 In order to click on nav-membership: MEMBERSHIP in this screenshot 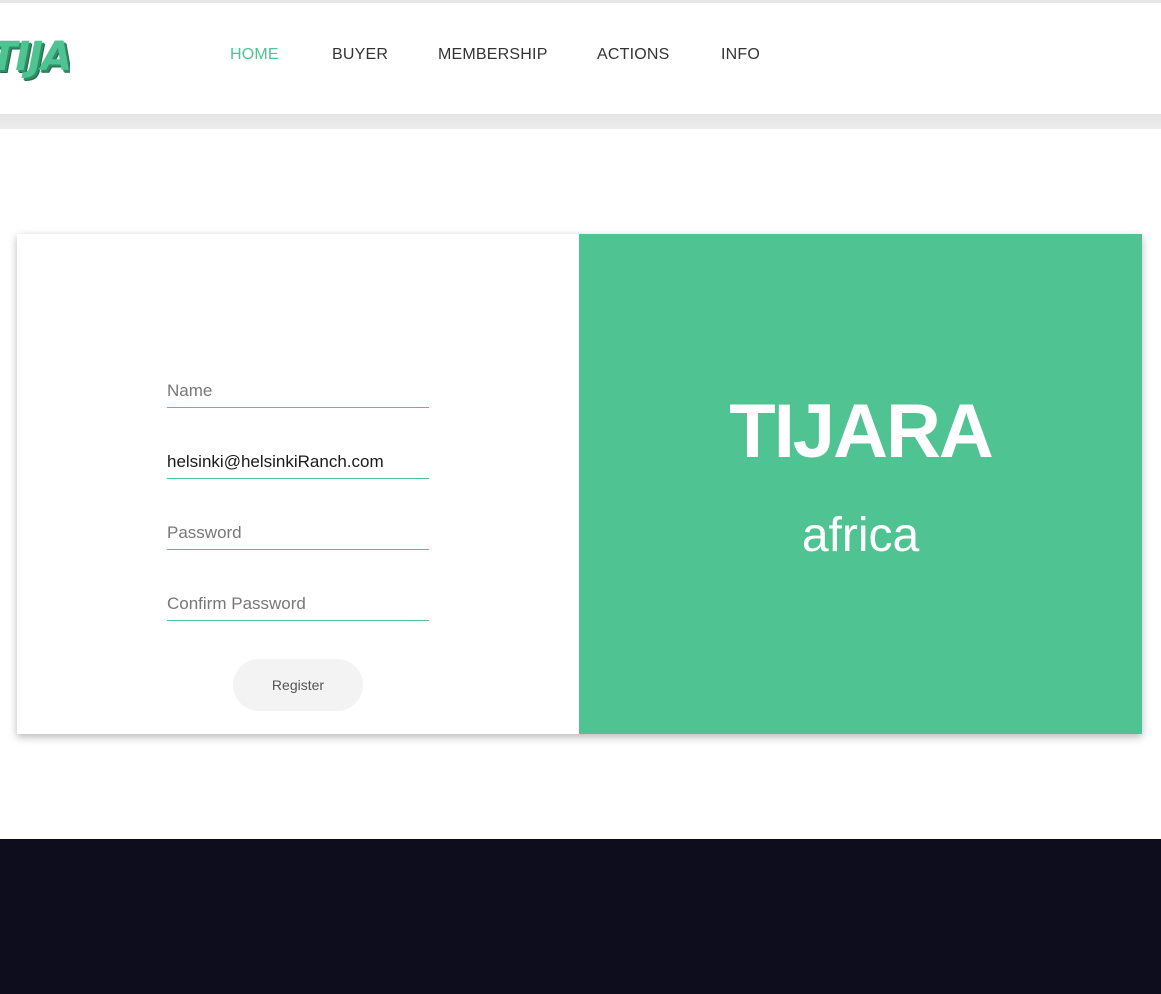, I will do `click(493, 55)`.